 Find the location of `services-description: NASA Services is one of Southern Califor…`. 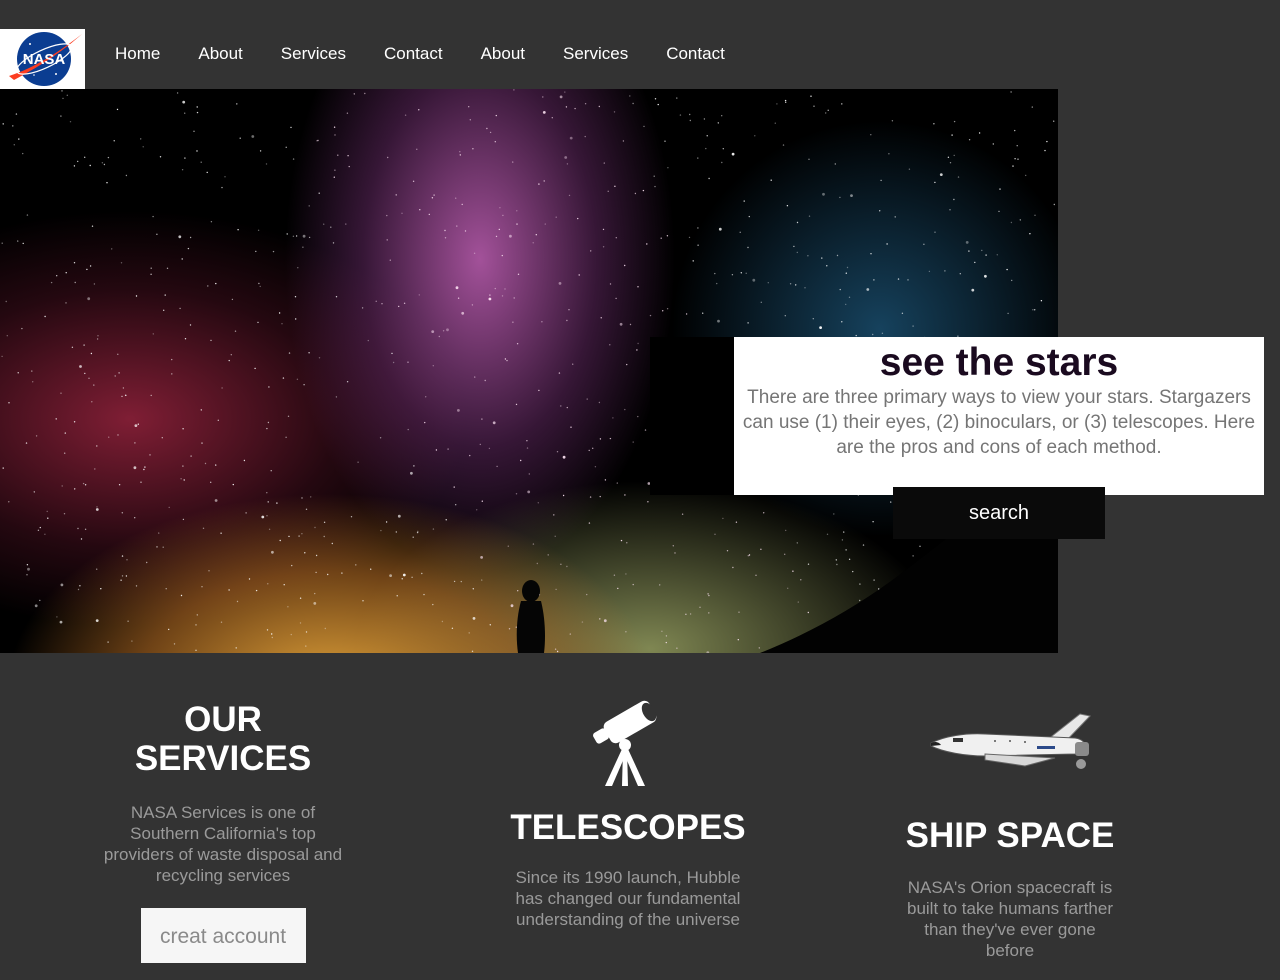

services-description: NASA Services is one of Southern Califor… is located at coordinates (223, 844).